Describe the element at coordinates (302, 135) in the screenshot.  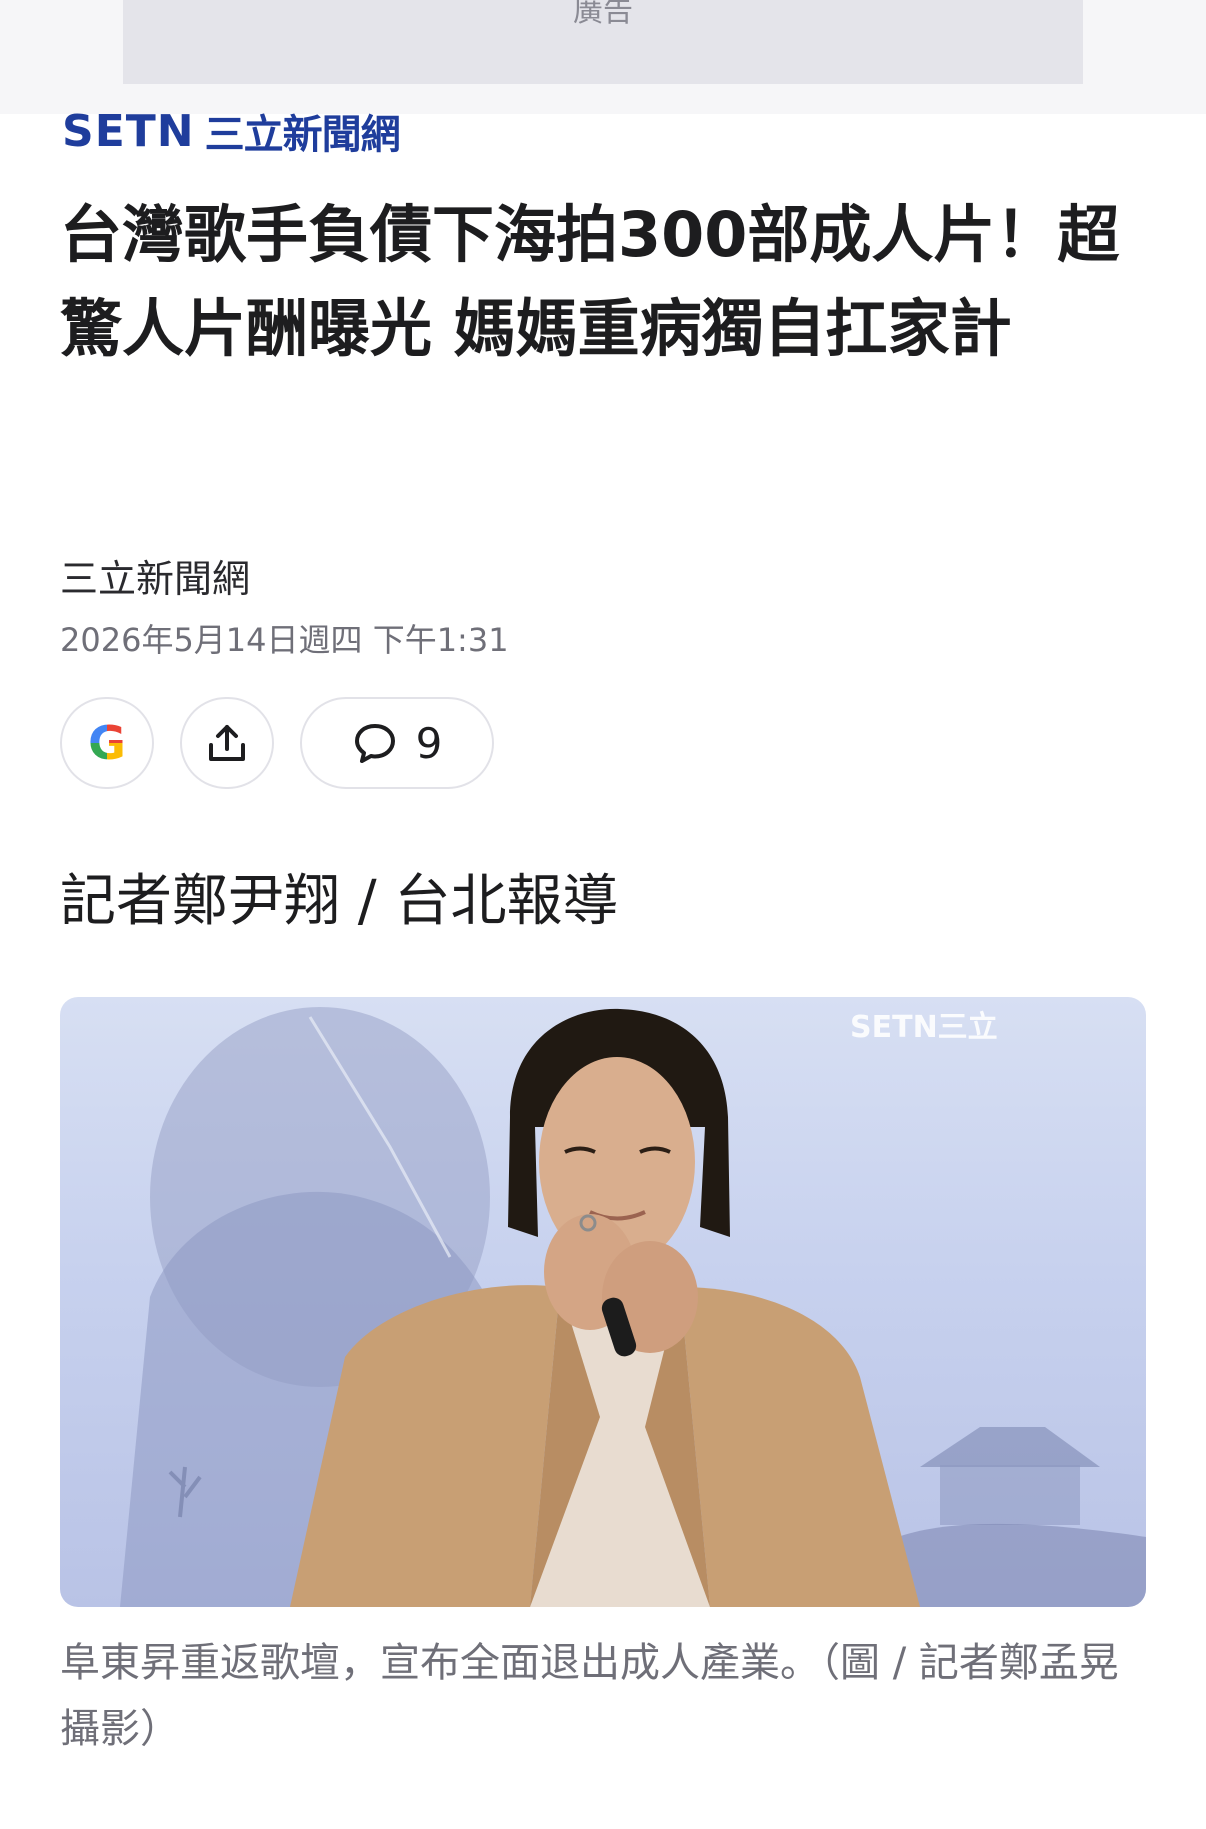
I see `logo-chinese-text: 三立新聞網` at that location.